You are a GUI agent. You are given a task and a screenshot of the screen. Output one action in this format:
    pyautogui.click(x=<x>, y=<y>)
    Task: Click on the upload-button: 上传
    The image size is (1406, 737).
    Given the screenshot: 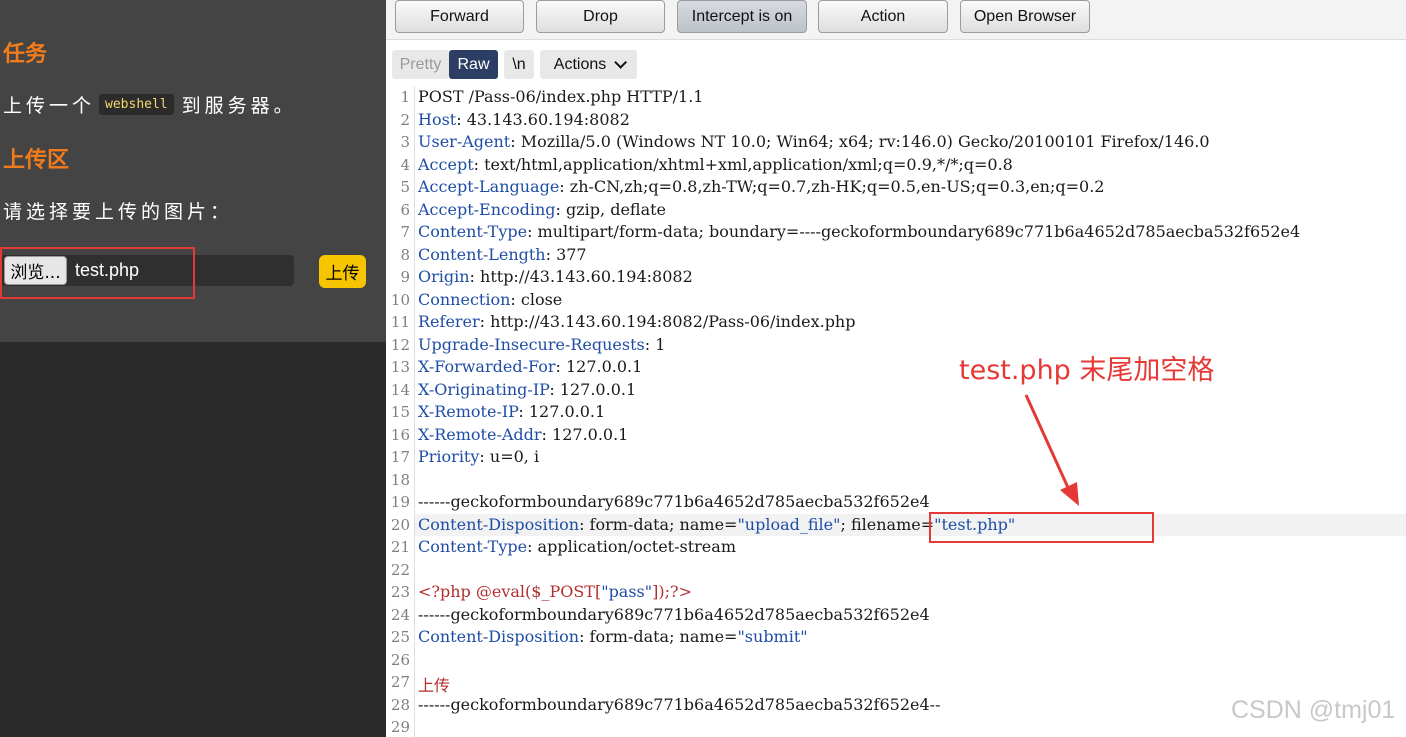 What is the action you would take?
    pyautogui.click(x=342, y=271)
    